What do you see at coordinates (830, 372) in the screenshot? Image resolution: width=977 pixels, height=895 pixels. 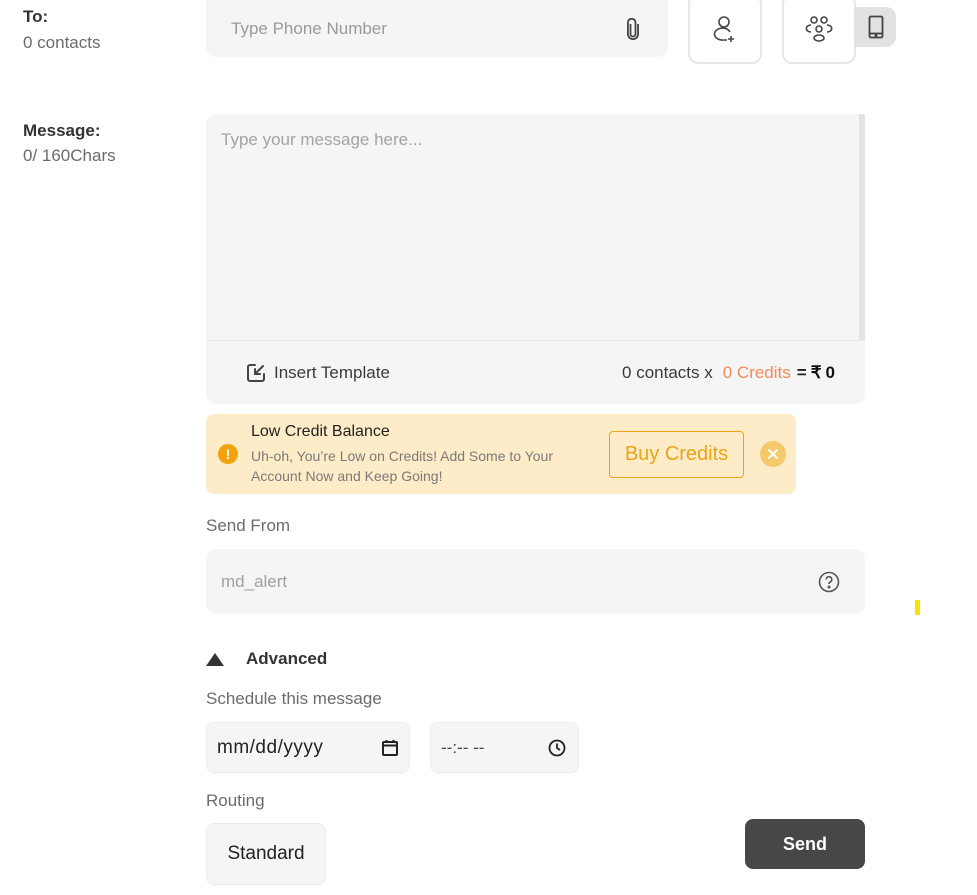 I see `cost-amount: 0` at bounding box center [830, 372].